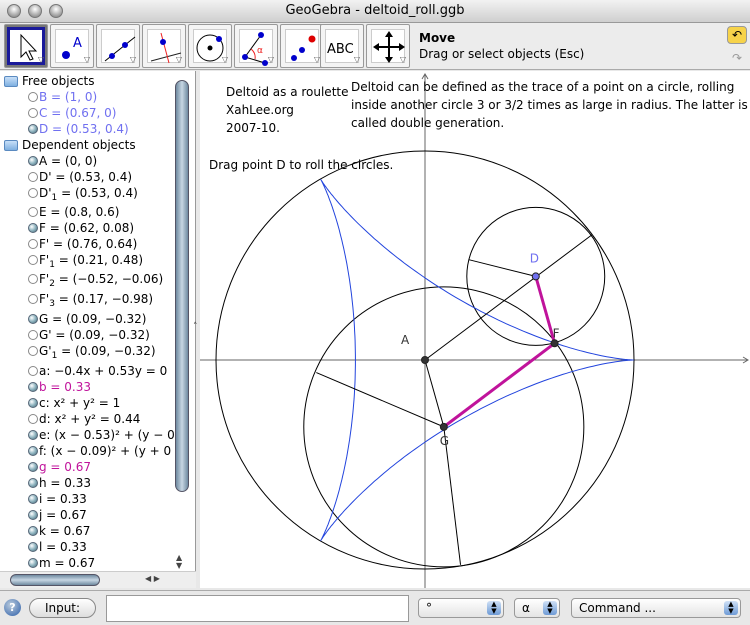  Describe the element at coordinates (62, 608) in the screenshot. I see `input-button: Input:` at that location.